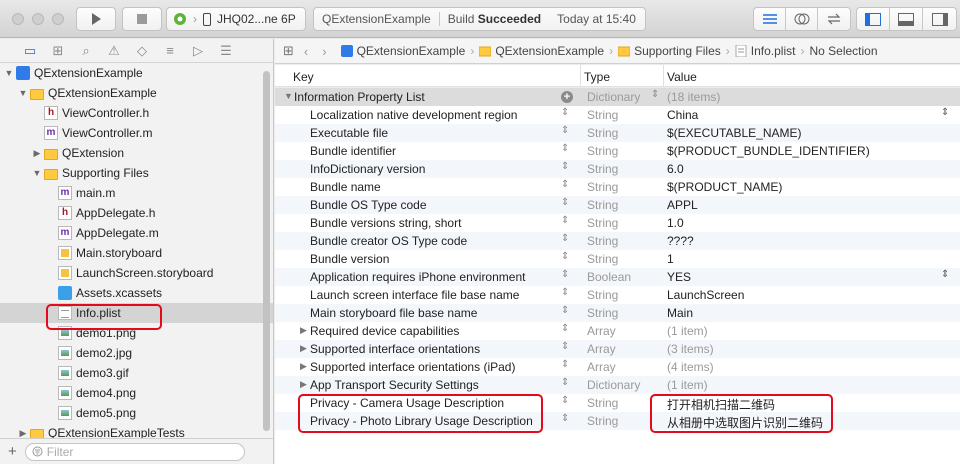 The width and height of the screenshot is (960, 464). I want to click on navigator-item: m AppDelegate.m, so click(136, 233).